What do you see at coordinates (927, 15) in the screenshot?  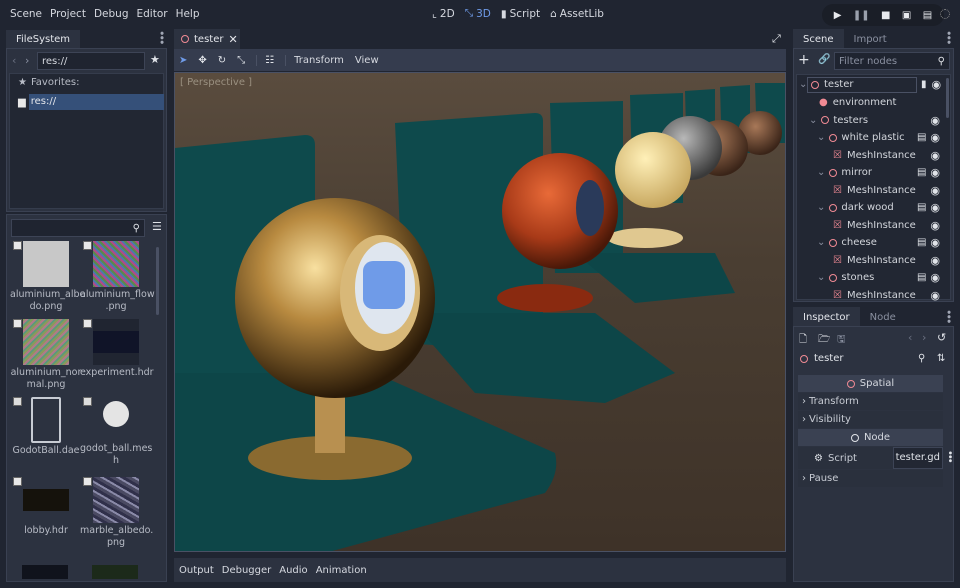 I see `play-custom-scene-icon: ▤` at bounding box center [927, 15].